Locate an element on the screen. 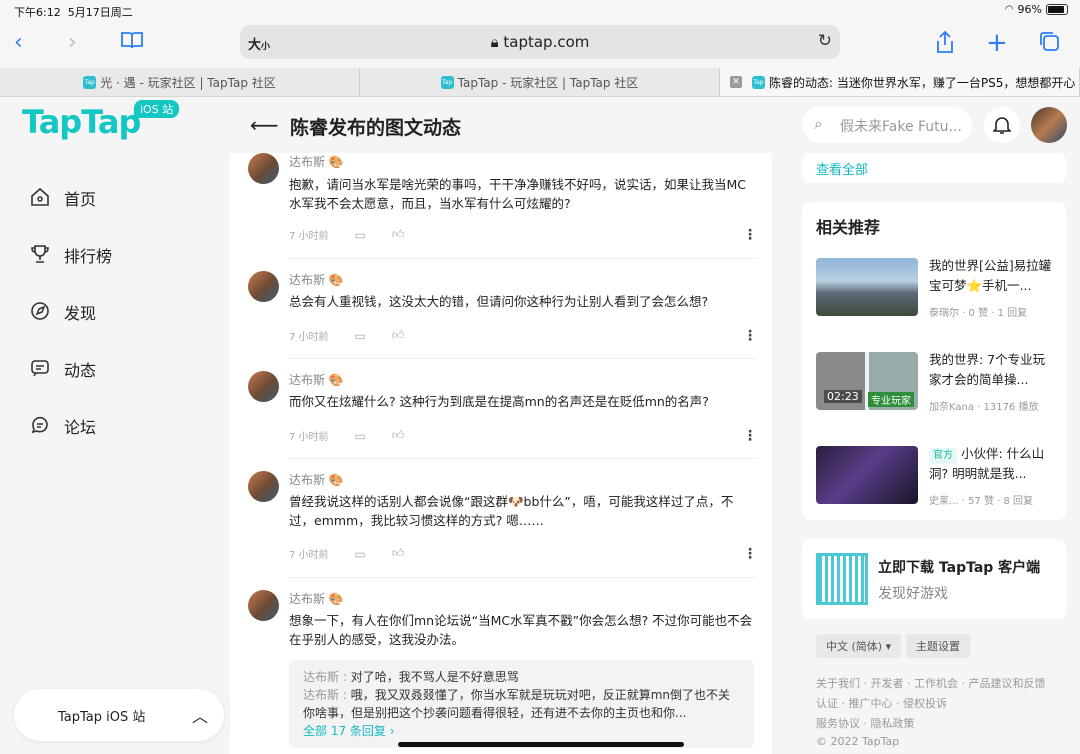  nav-item-feed: 动态 is located at coordinates (62, 369).